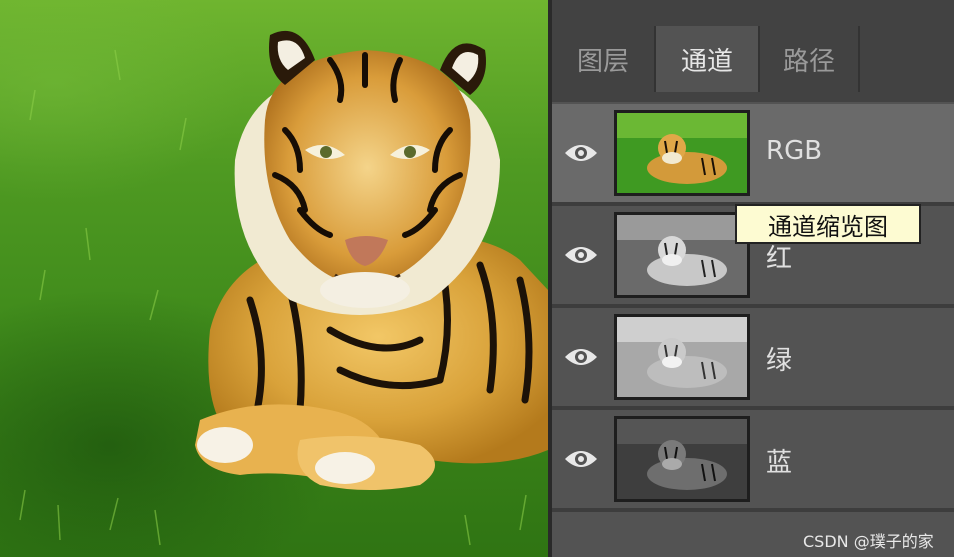  What do you see at coordinates (828, 224) in the screenshot?
I see `thumbnail-tooltip: 通道缩览图` at bounding box center [828, 224].